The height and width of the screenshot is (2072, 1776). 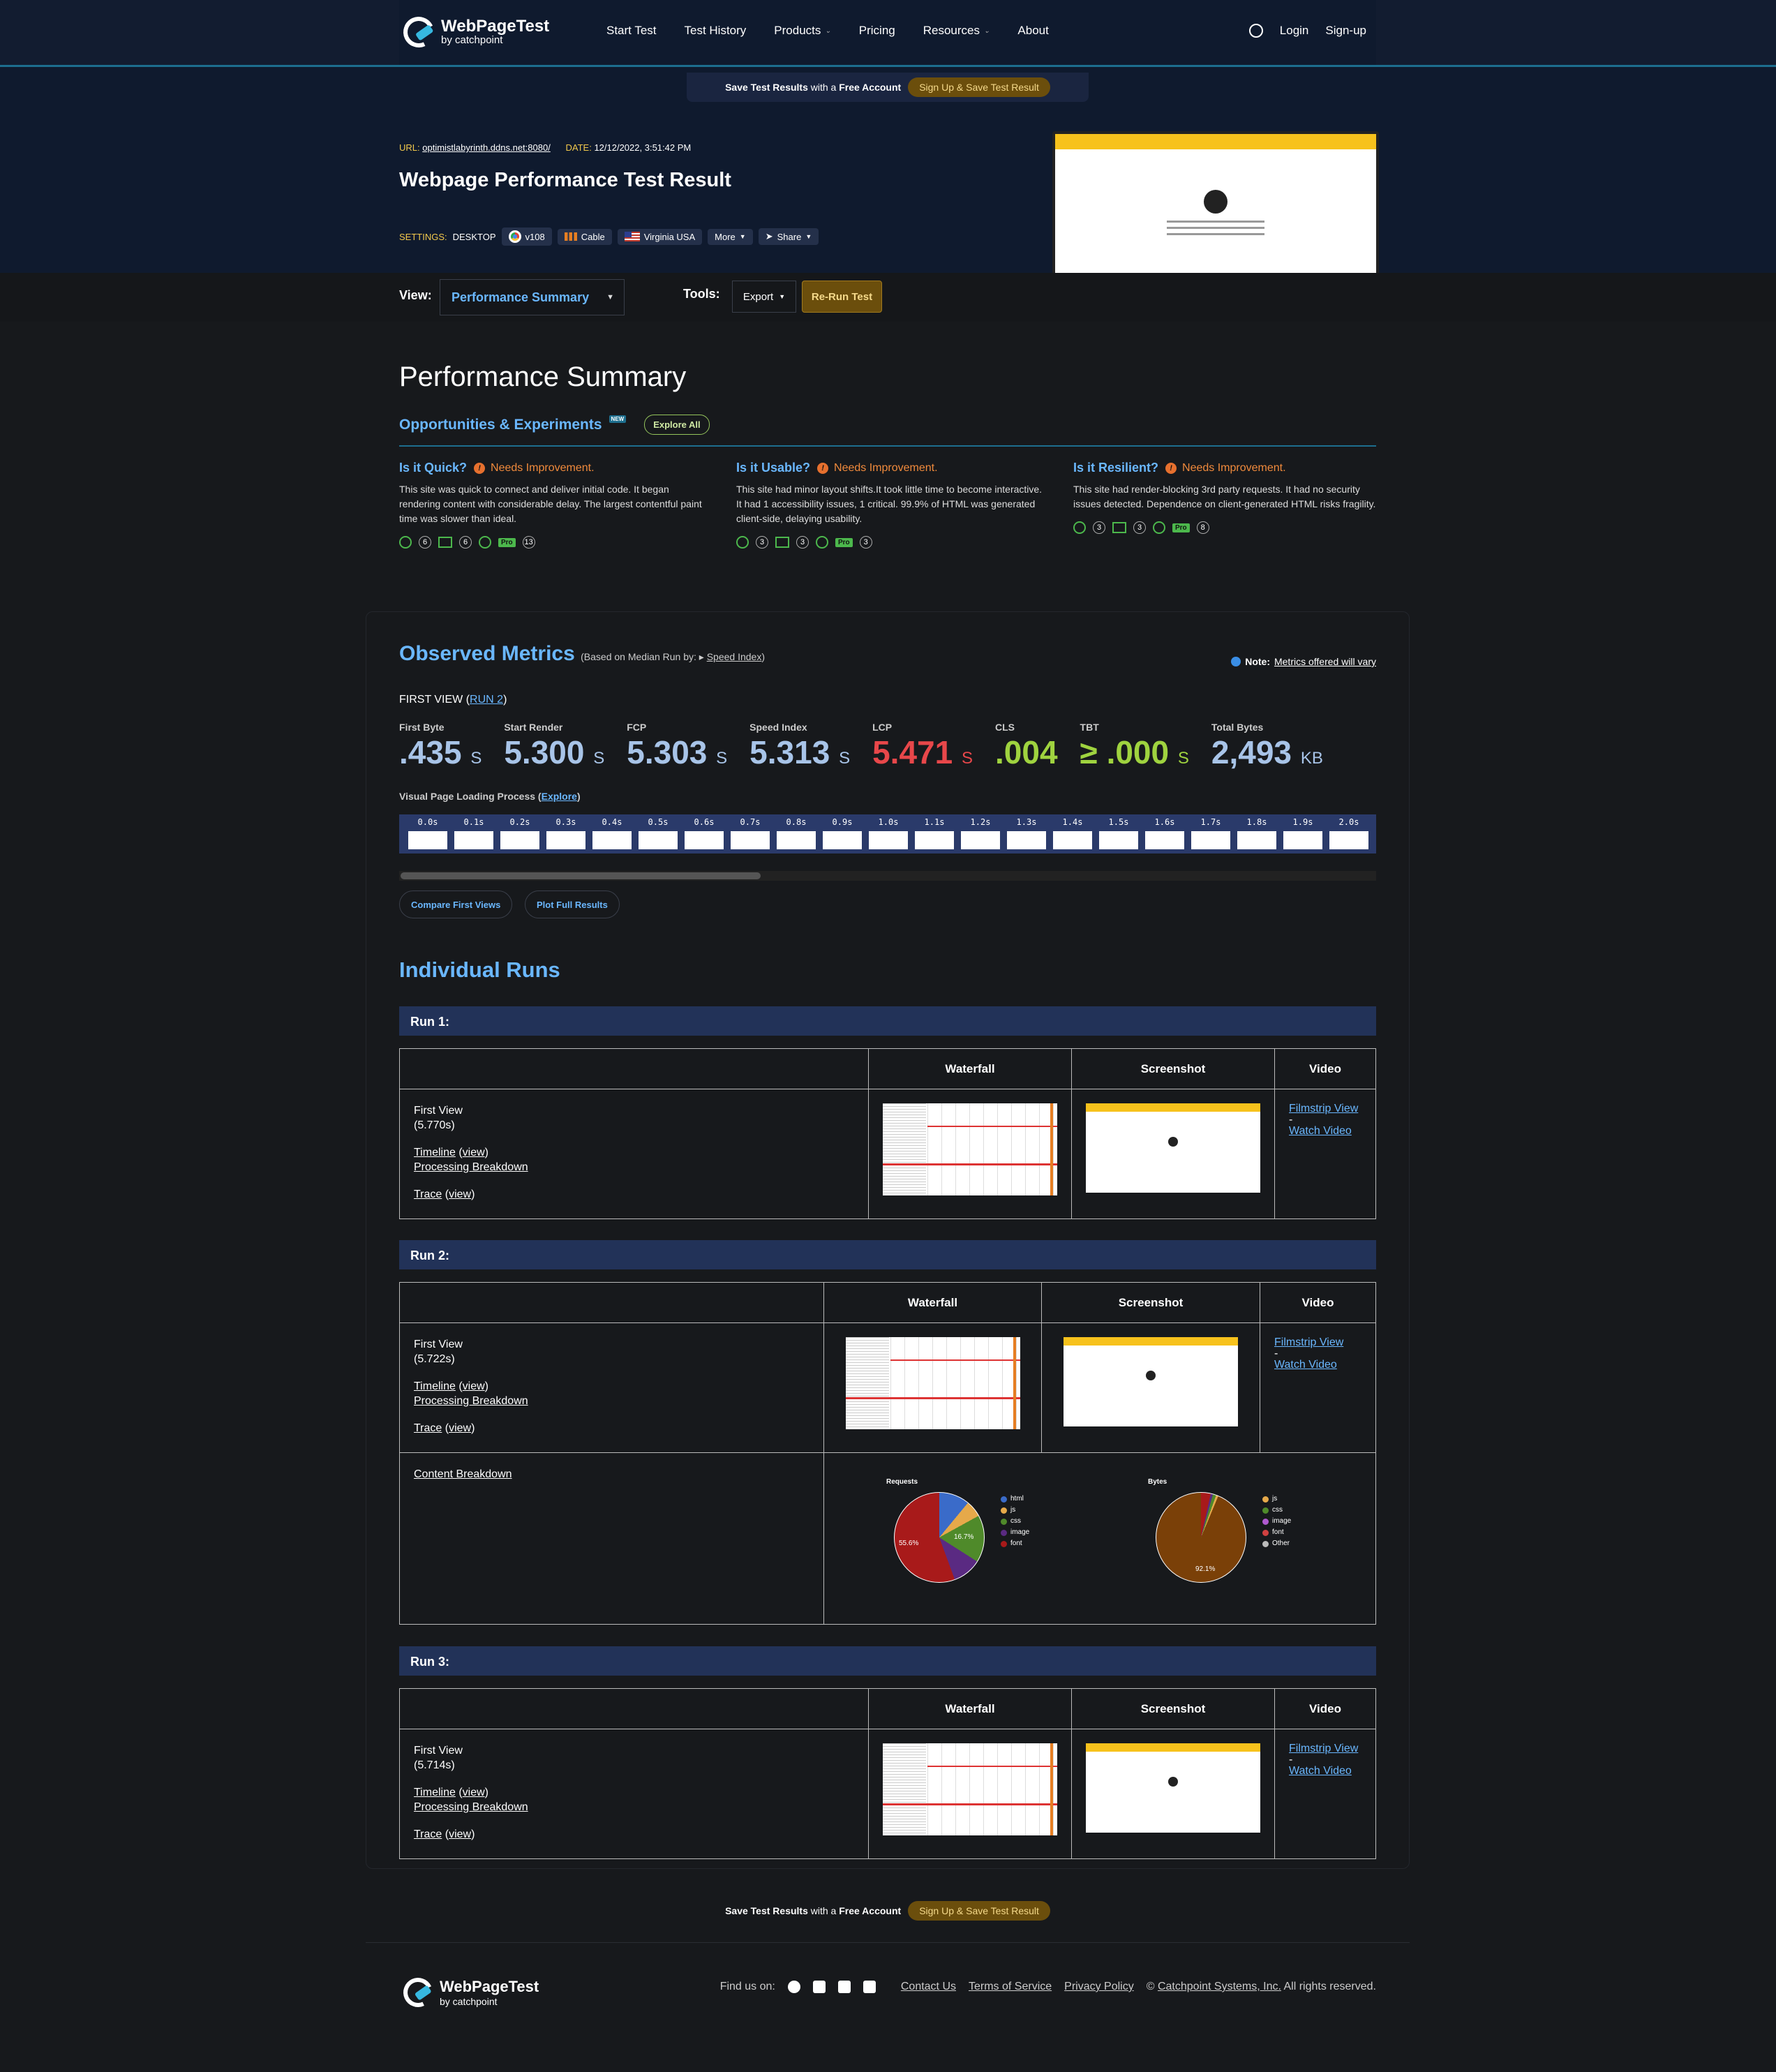 What do you see at coordinates (928, 1987) in the screenshot?
I see `contact-us-link: Contact Us` at bounding box center [928, 1987].